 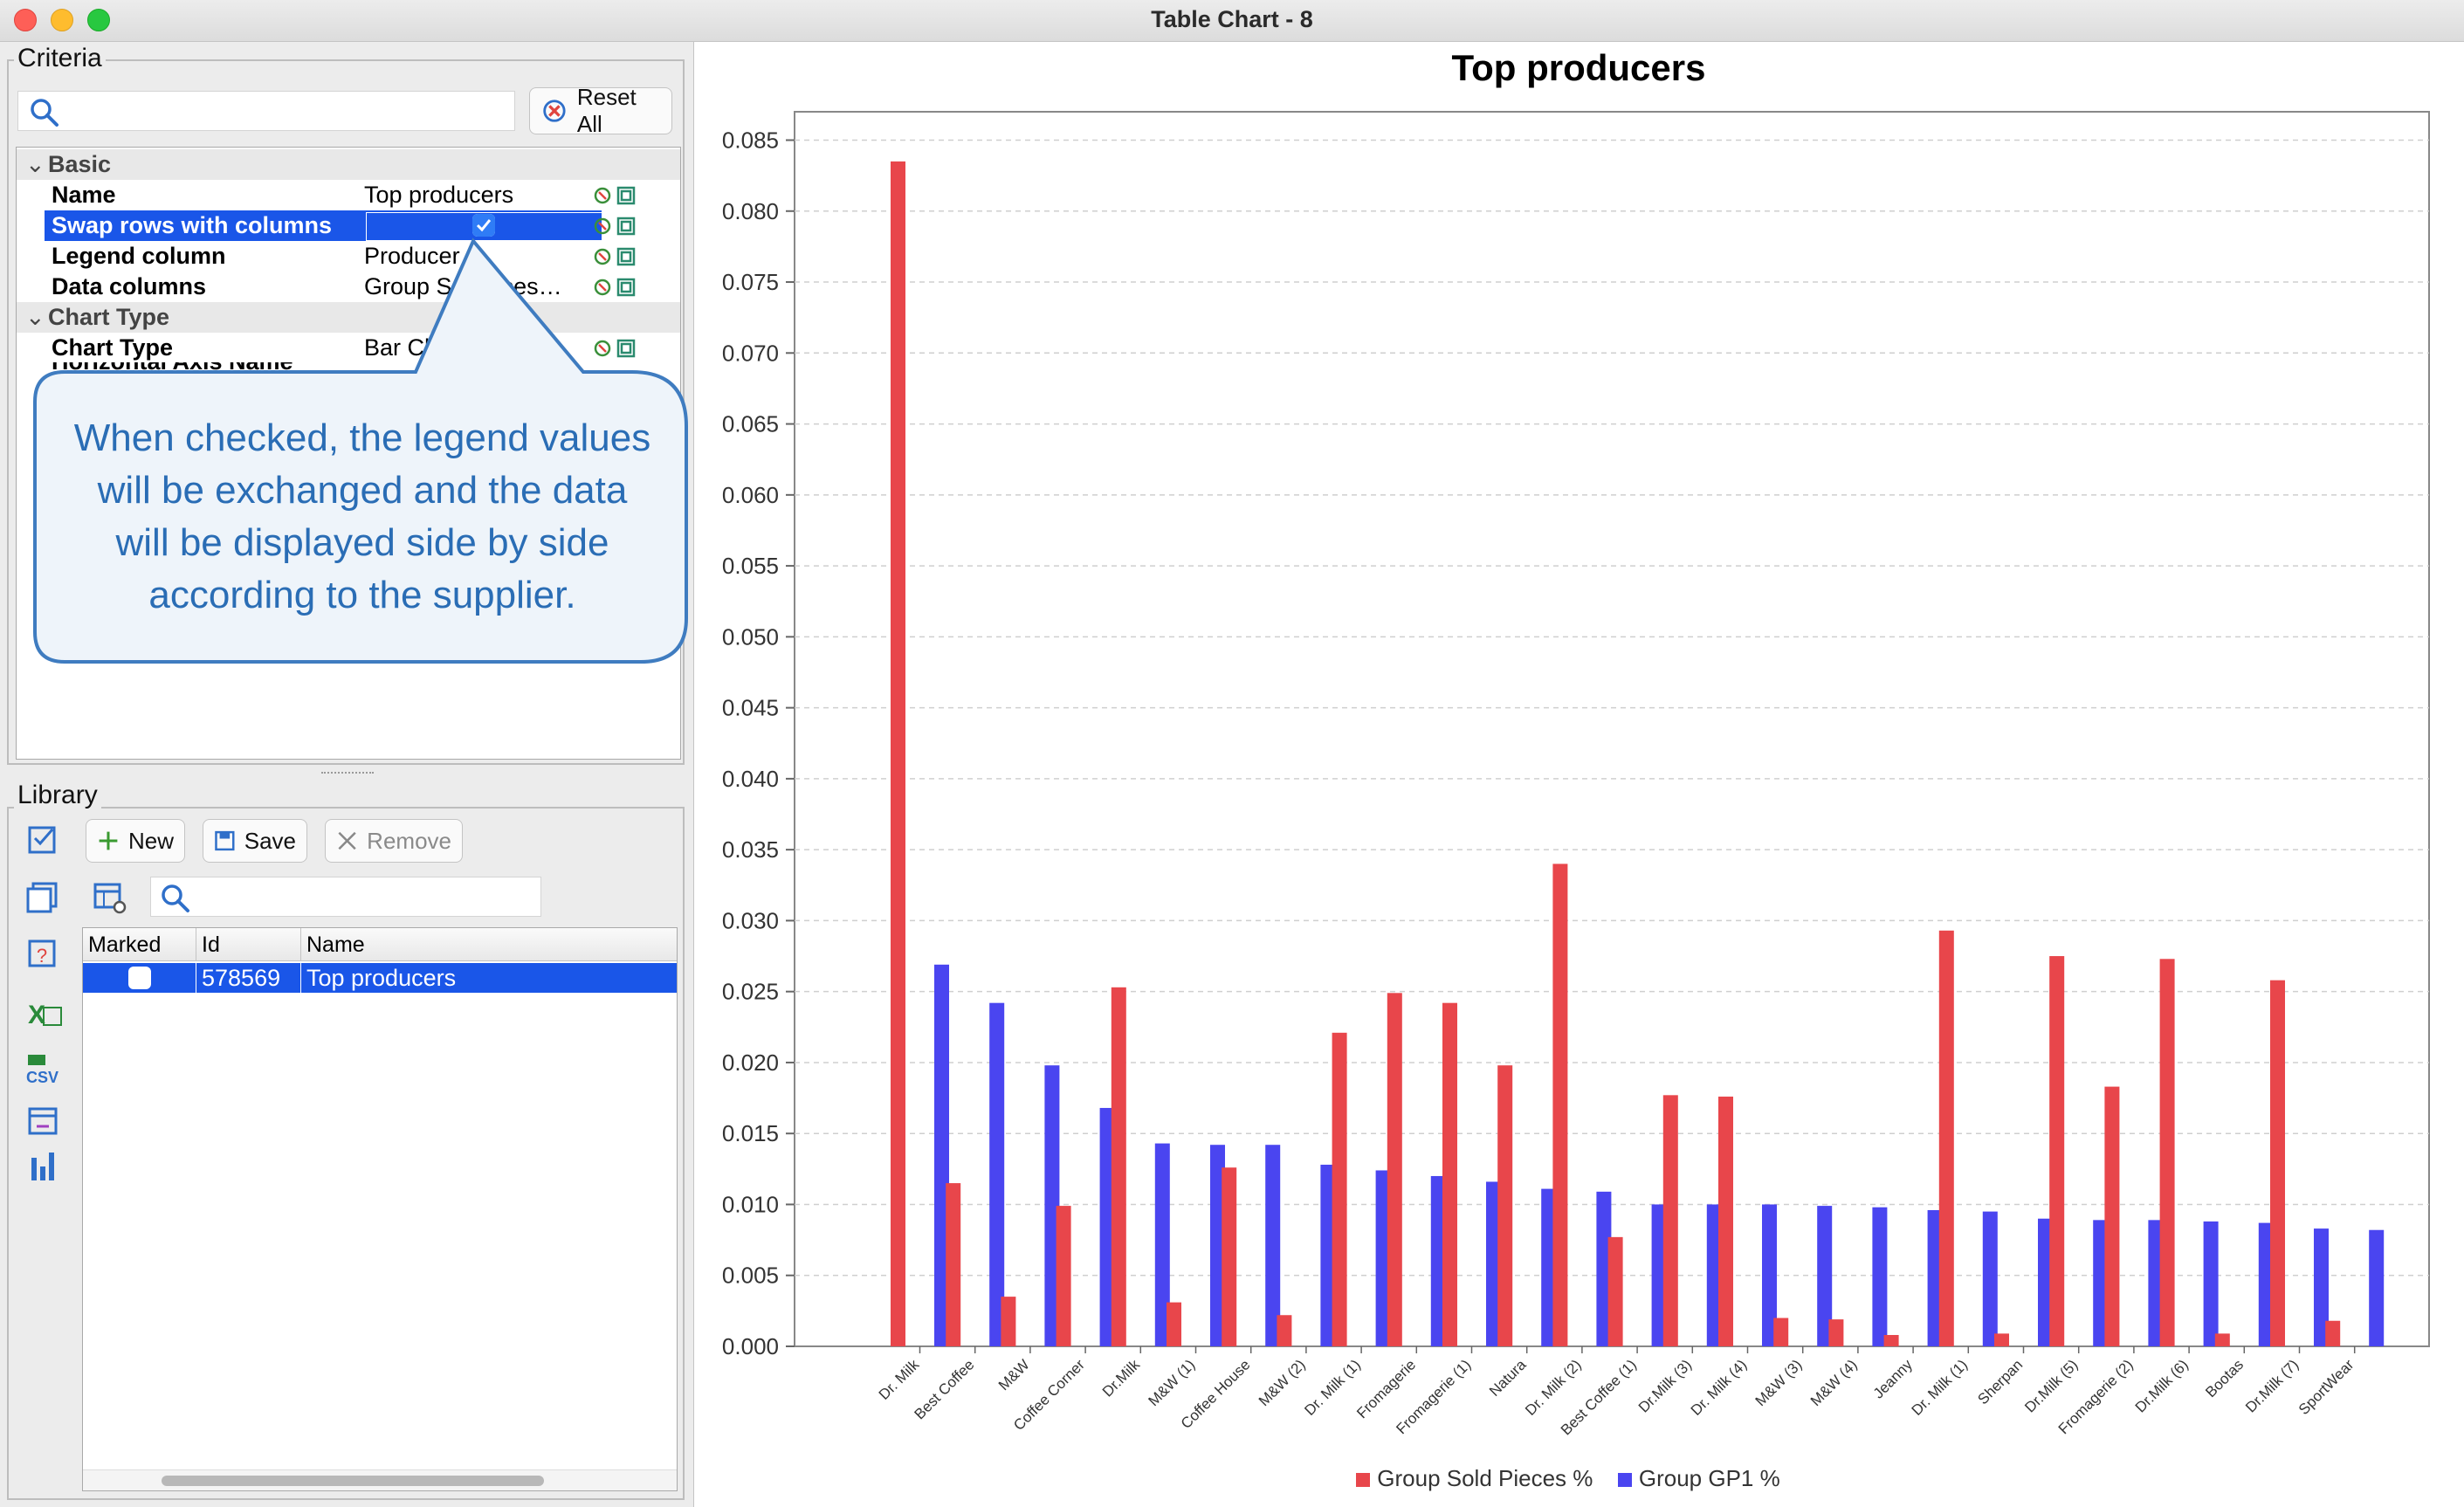 I want to click on x-tick-label: Dr. Milk (1), so click(x=1940, y=1387).